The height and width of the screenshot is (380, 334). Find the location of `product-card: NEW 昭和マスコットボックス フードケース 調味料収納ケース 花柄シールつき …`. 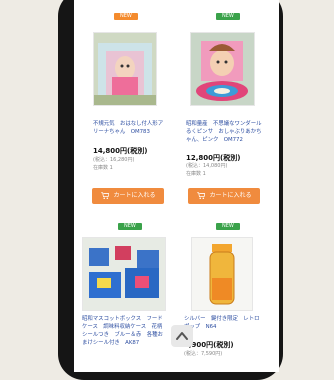

product-card: NEW 昭和マスコットボックス フードケース 調味料収納ケース 花柄シールつき … is located at coordinates (122, 293).